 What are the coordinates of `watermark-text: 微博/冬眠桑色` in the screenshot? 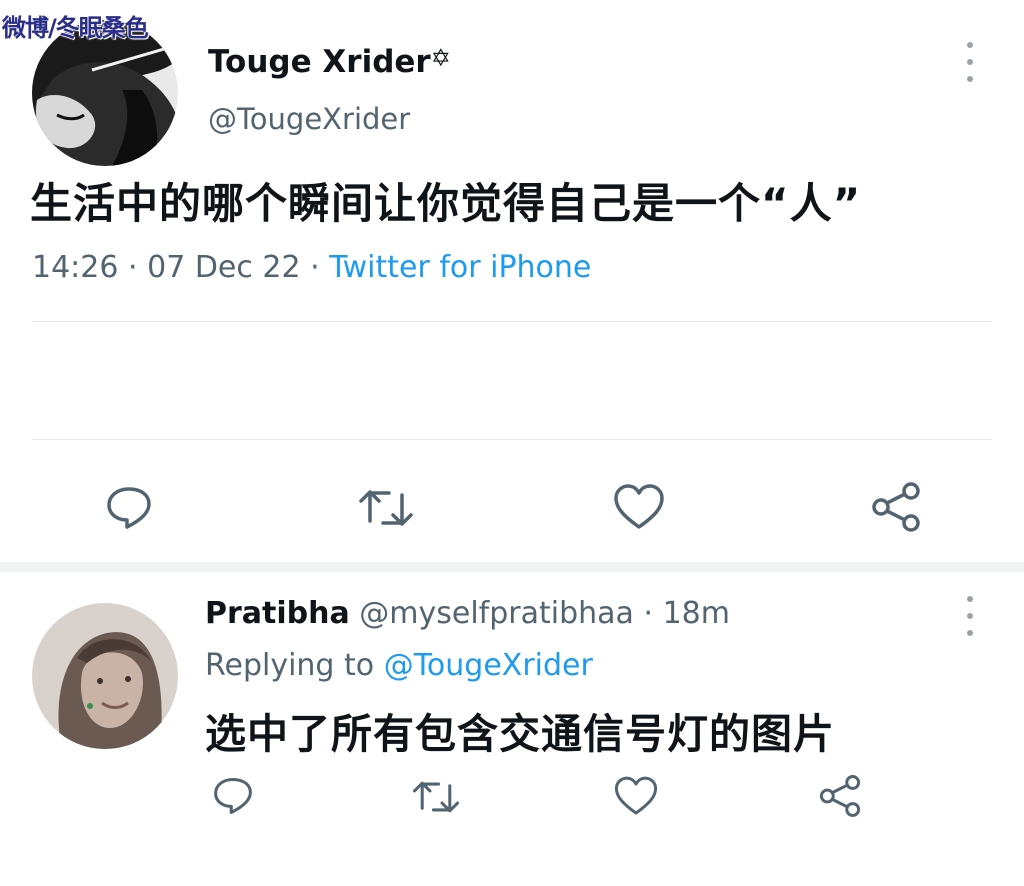 It's located at (75, 28).